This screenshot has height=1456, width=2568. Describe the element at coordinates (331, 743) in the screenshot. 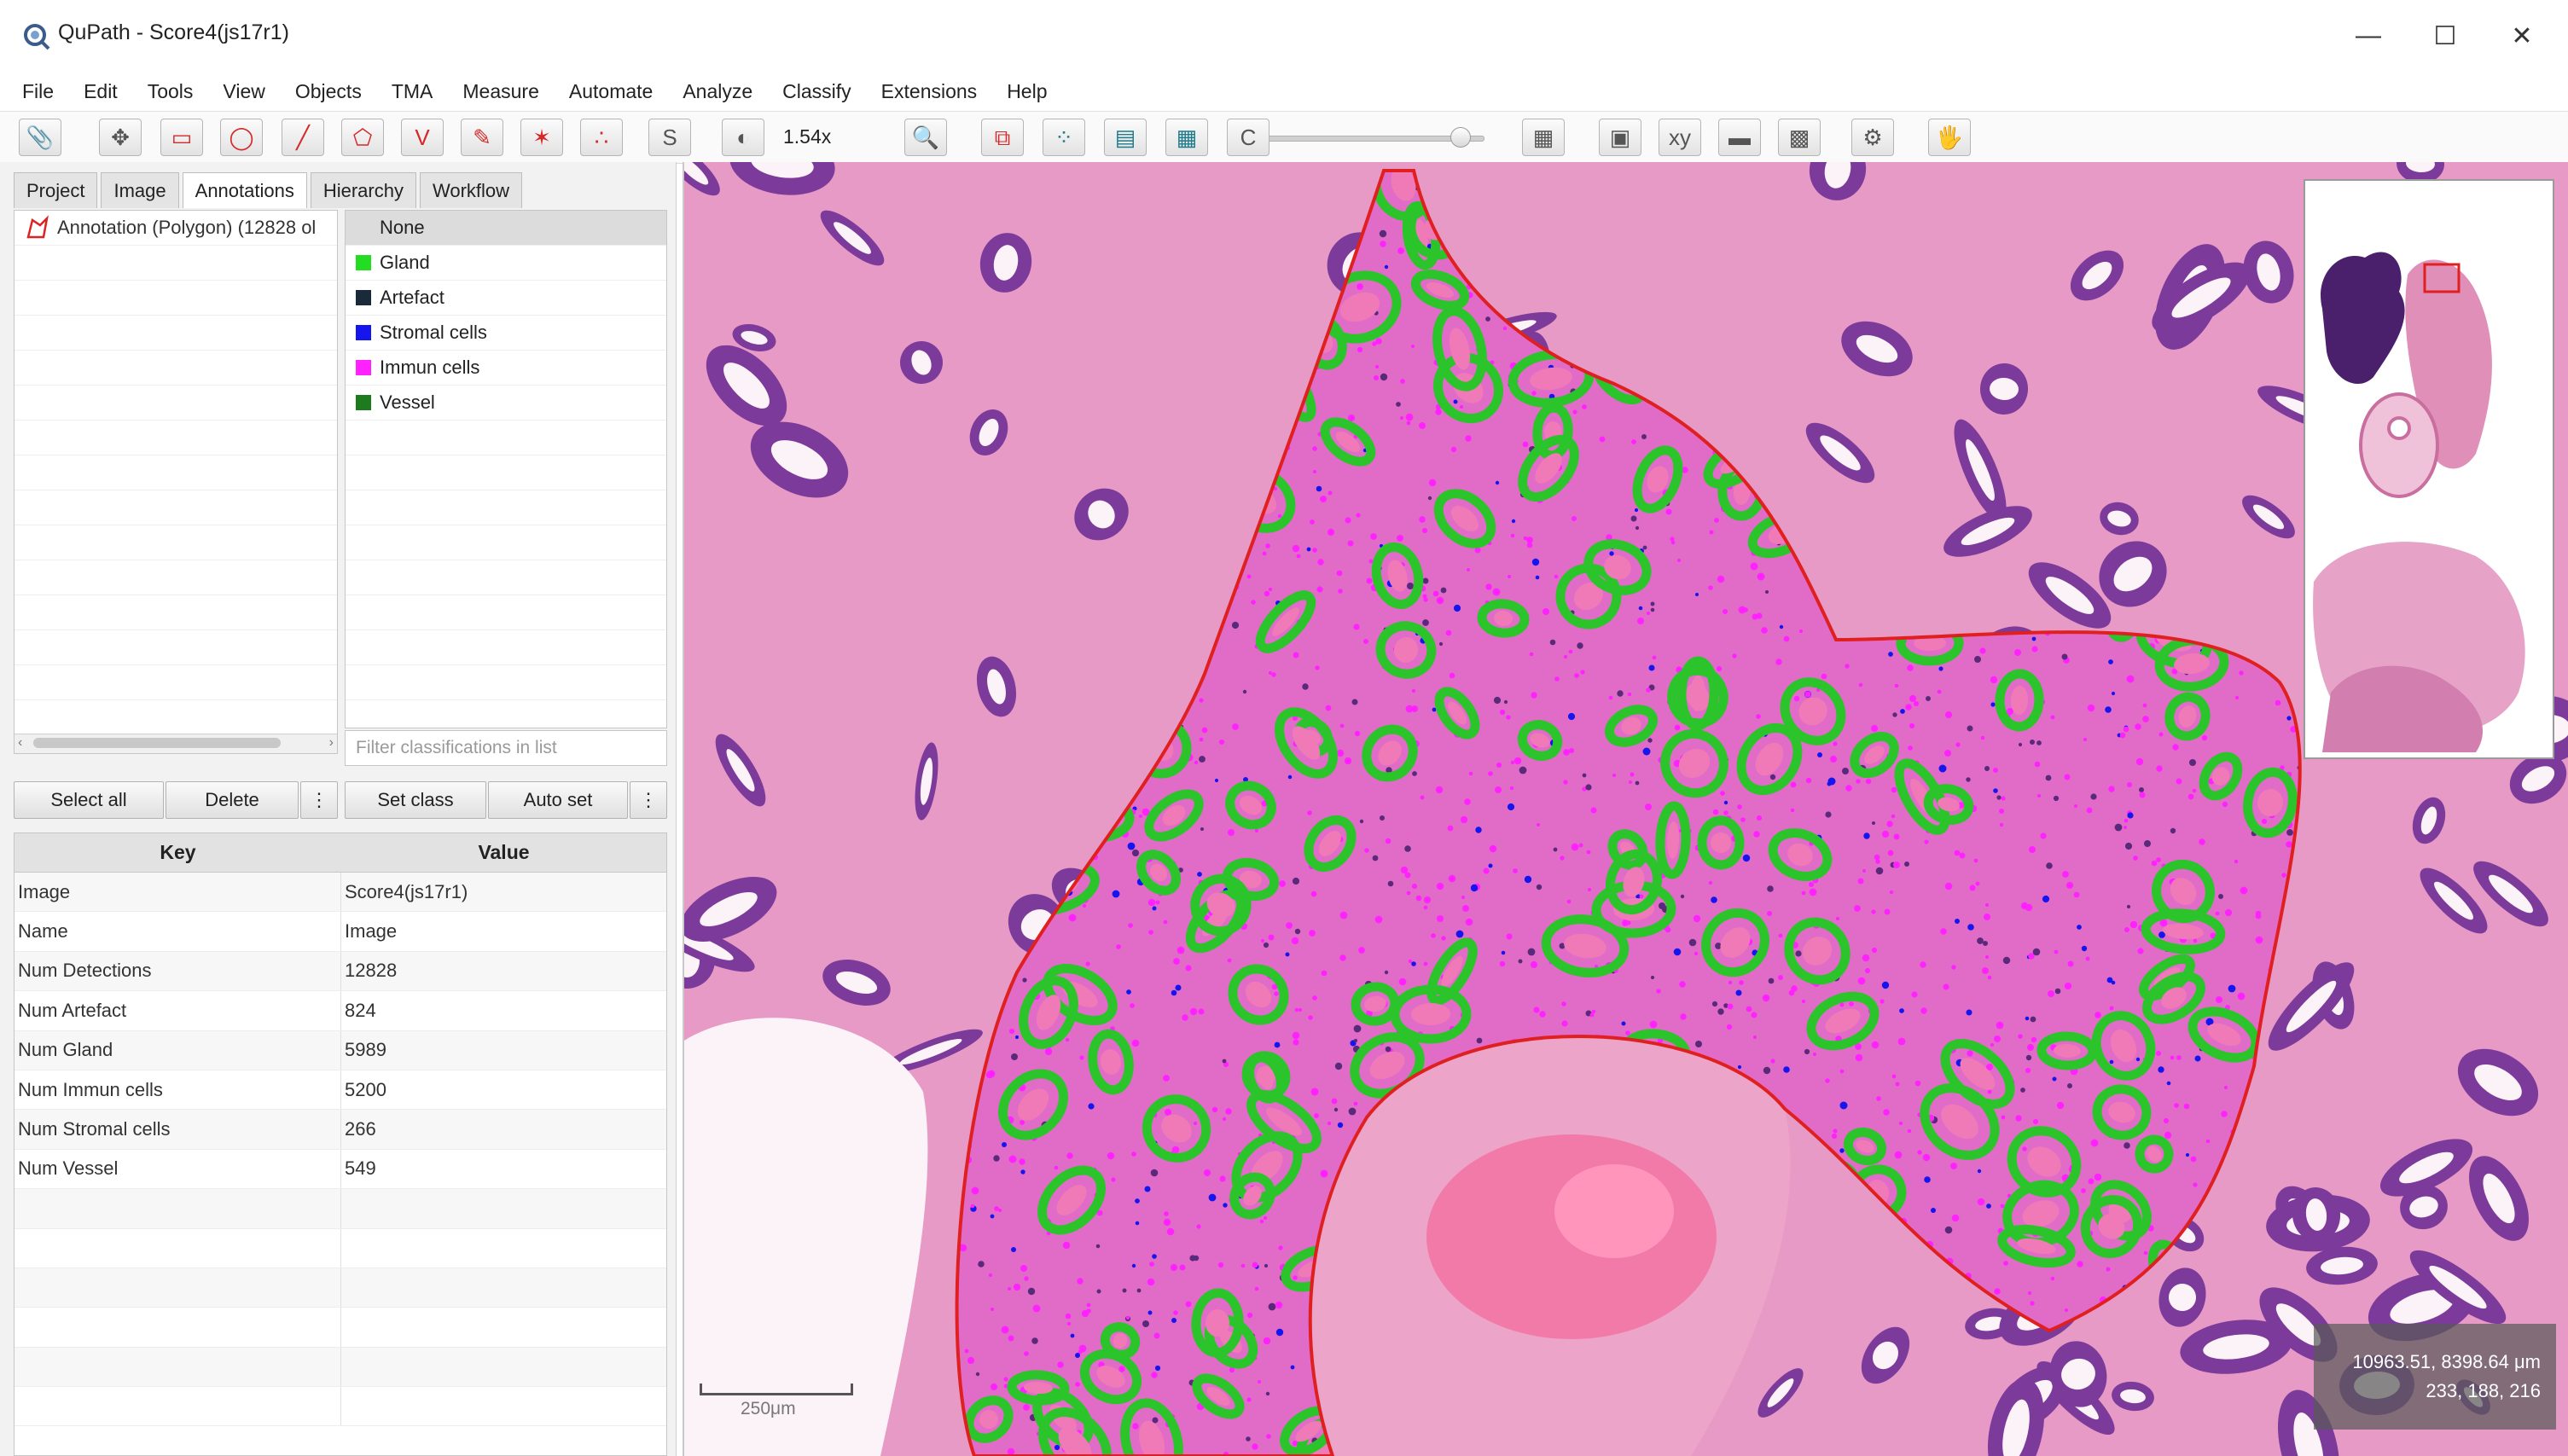

I see `scroll-right-icon: ›` at that location.